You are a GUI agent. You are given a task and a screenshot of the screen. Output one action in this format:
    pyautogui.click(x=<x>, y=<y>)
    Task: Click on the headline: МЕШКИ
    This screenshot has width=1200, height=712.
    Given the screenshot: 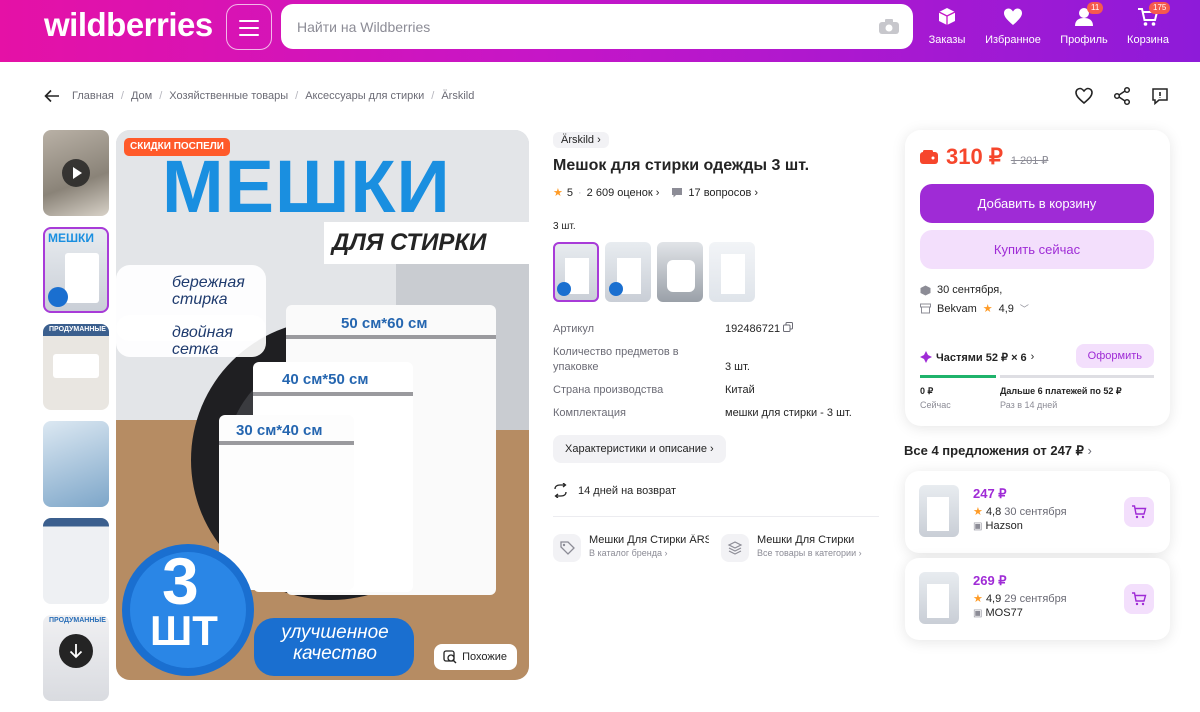 What is the action you would take?
    pyautogui.click(x=306, y=186)
    